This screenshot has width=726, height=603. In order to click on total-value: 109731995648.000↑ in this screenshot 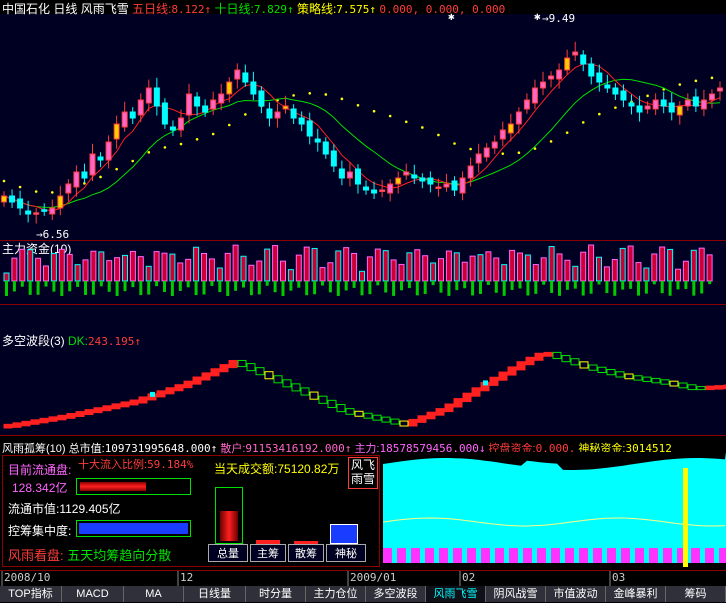, I will do `click(161, 448)`.